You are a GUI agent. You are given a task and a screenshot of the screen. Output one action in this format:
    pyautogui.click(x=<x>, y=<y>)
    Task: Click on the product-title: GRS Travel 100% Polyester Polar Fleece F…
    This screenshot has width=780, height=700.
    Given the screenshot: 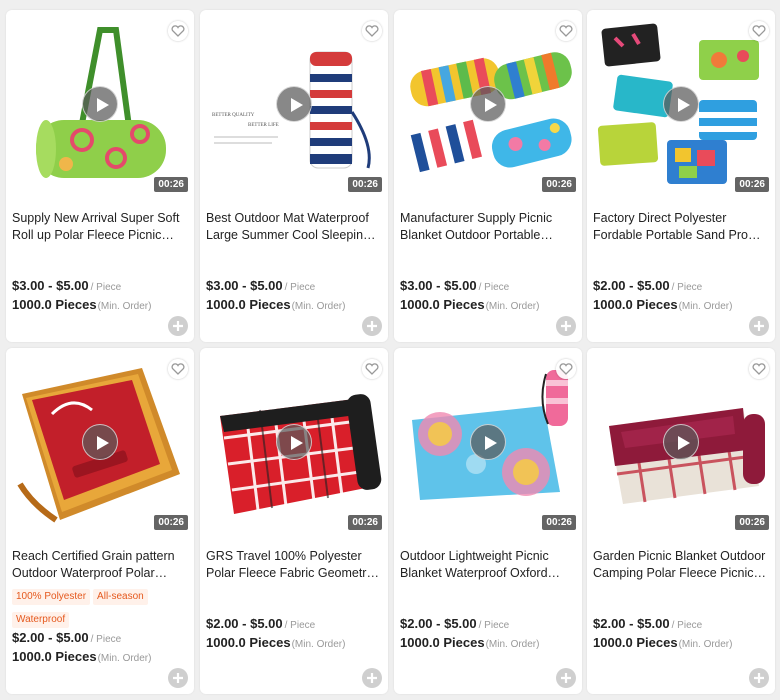 What is the action you would take?
    pyautogui.click(x=293, y=565)
    